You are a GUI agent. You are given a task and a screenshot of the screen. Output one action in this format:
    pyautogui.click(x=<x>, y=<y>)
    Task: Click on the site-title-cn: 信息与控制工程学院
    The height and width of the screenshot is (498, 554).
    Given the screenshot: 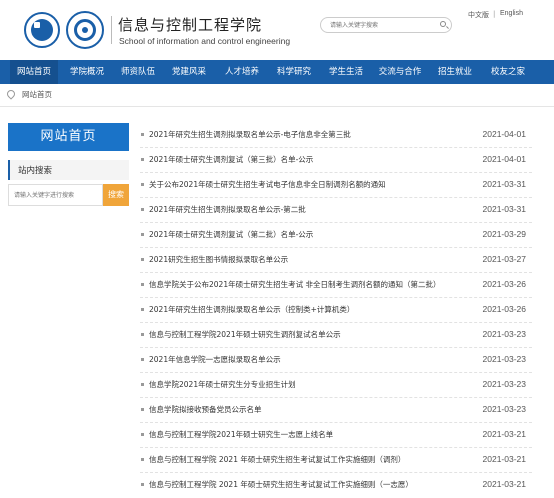 What is the action you would take?
    pyautogui.click(x=190, y=25)
    